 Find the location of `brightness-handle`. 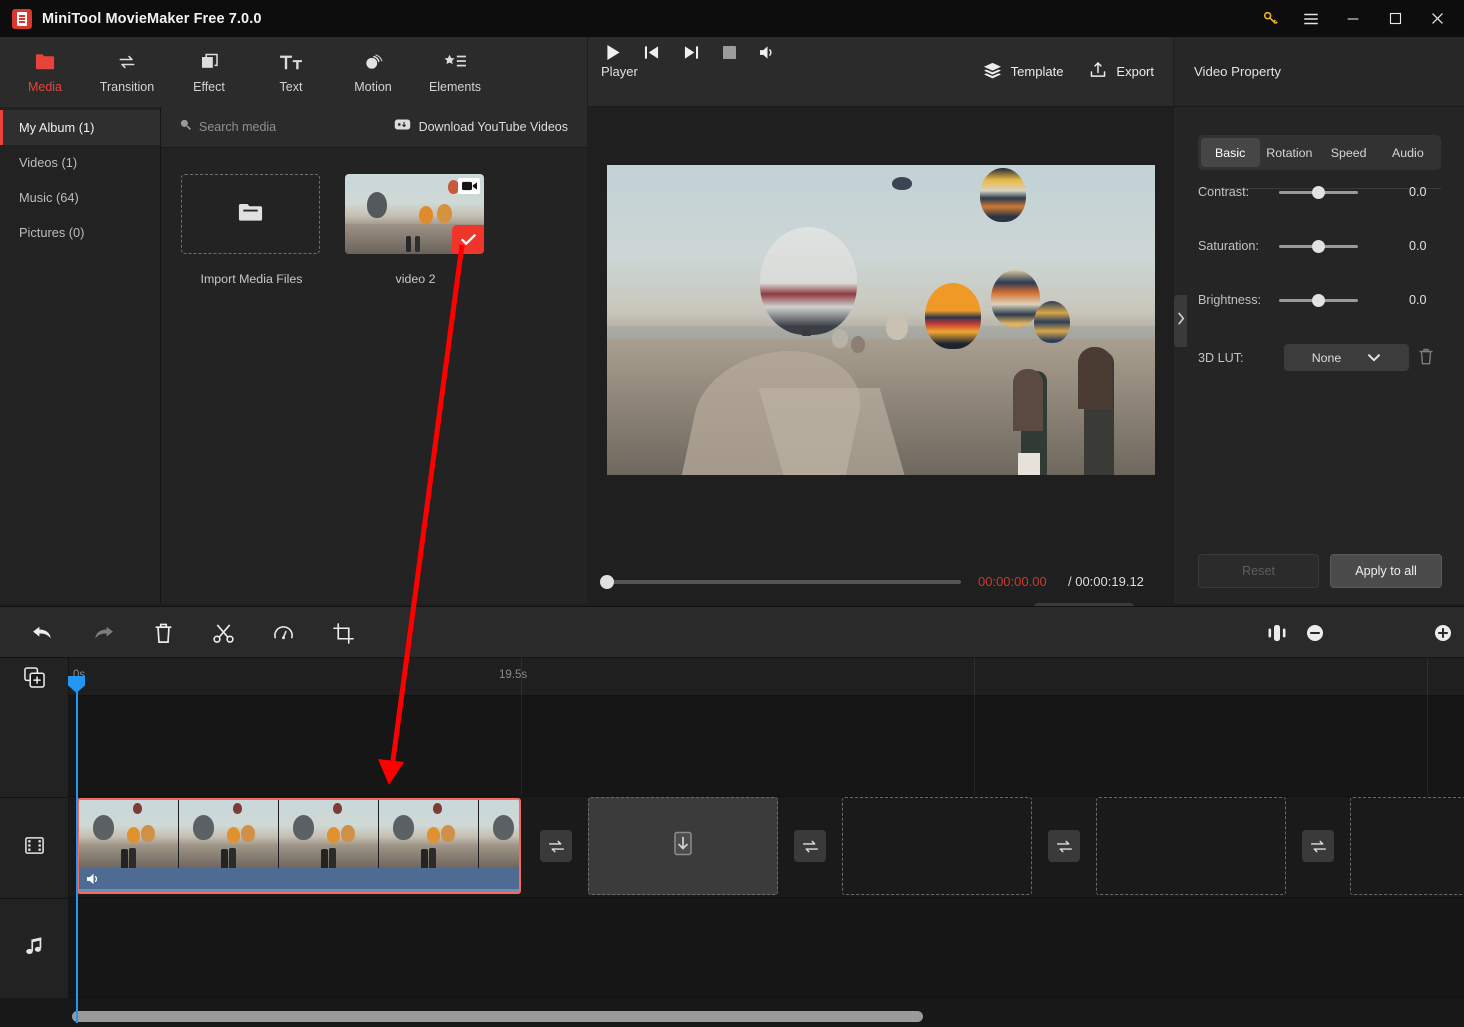

brightness-handle is located at coordinates (1318, 300).